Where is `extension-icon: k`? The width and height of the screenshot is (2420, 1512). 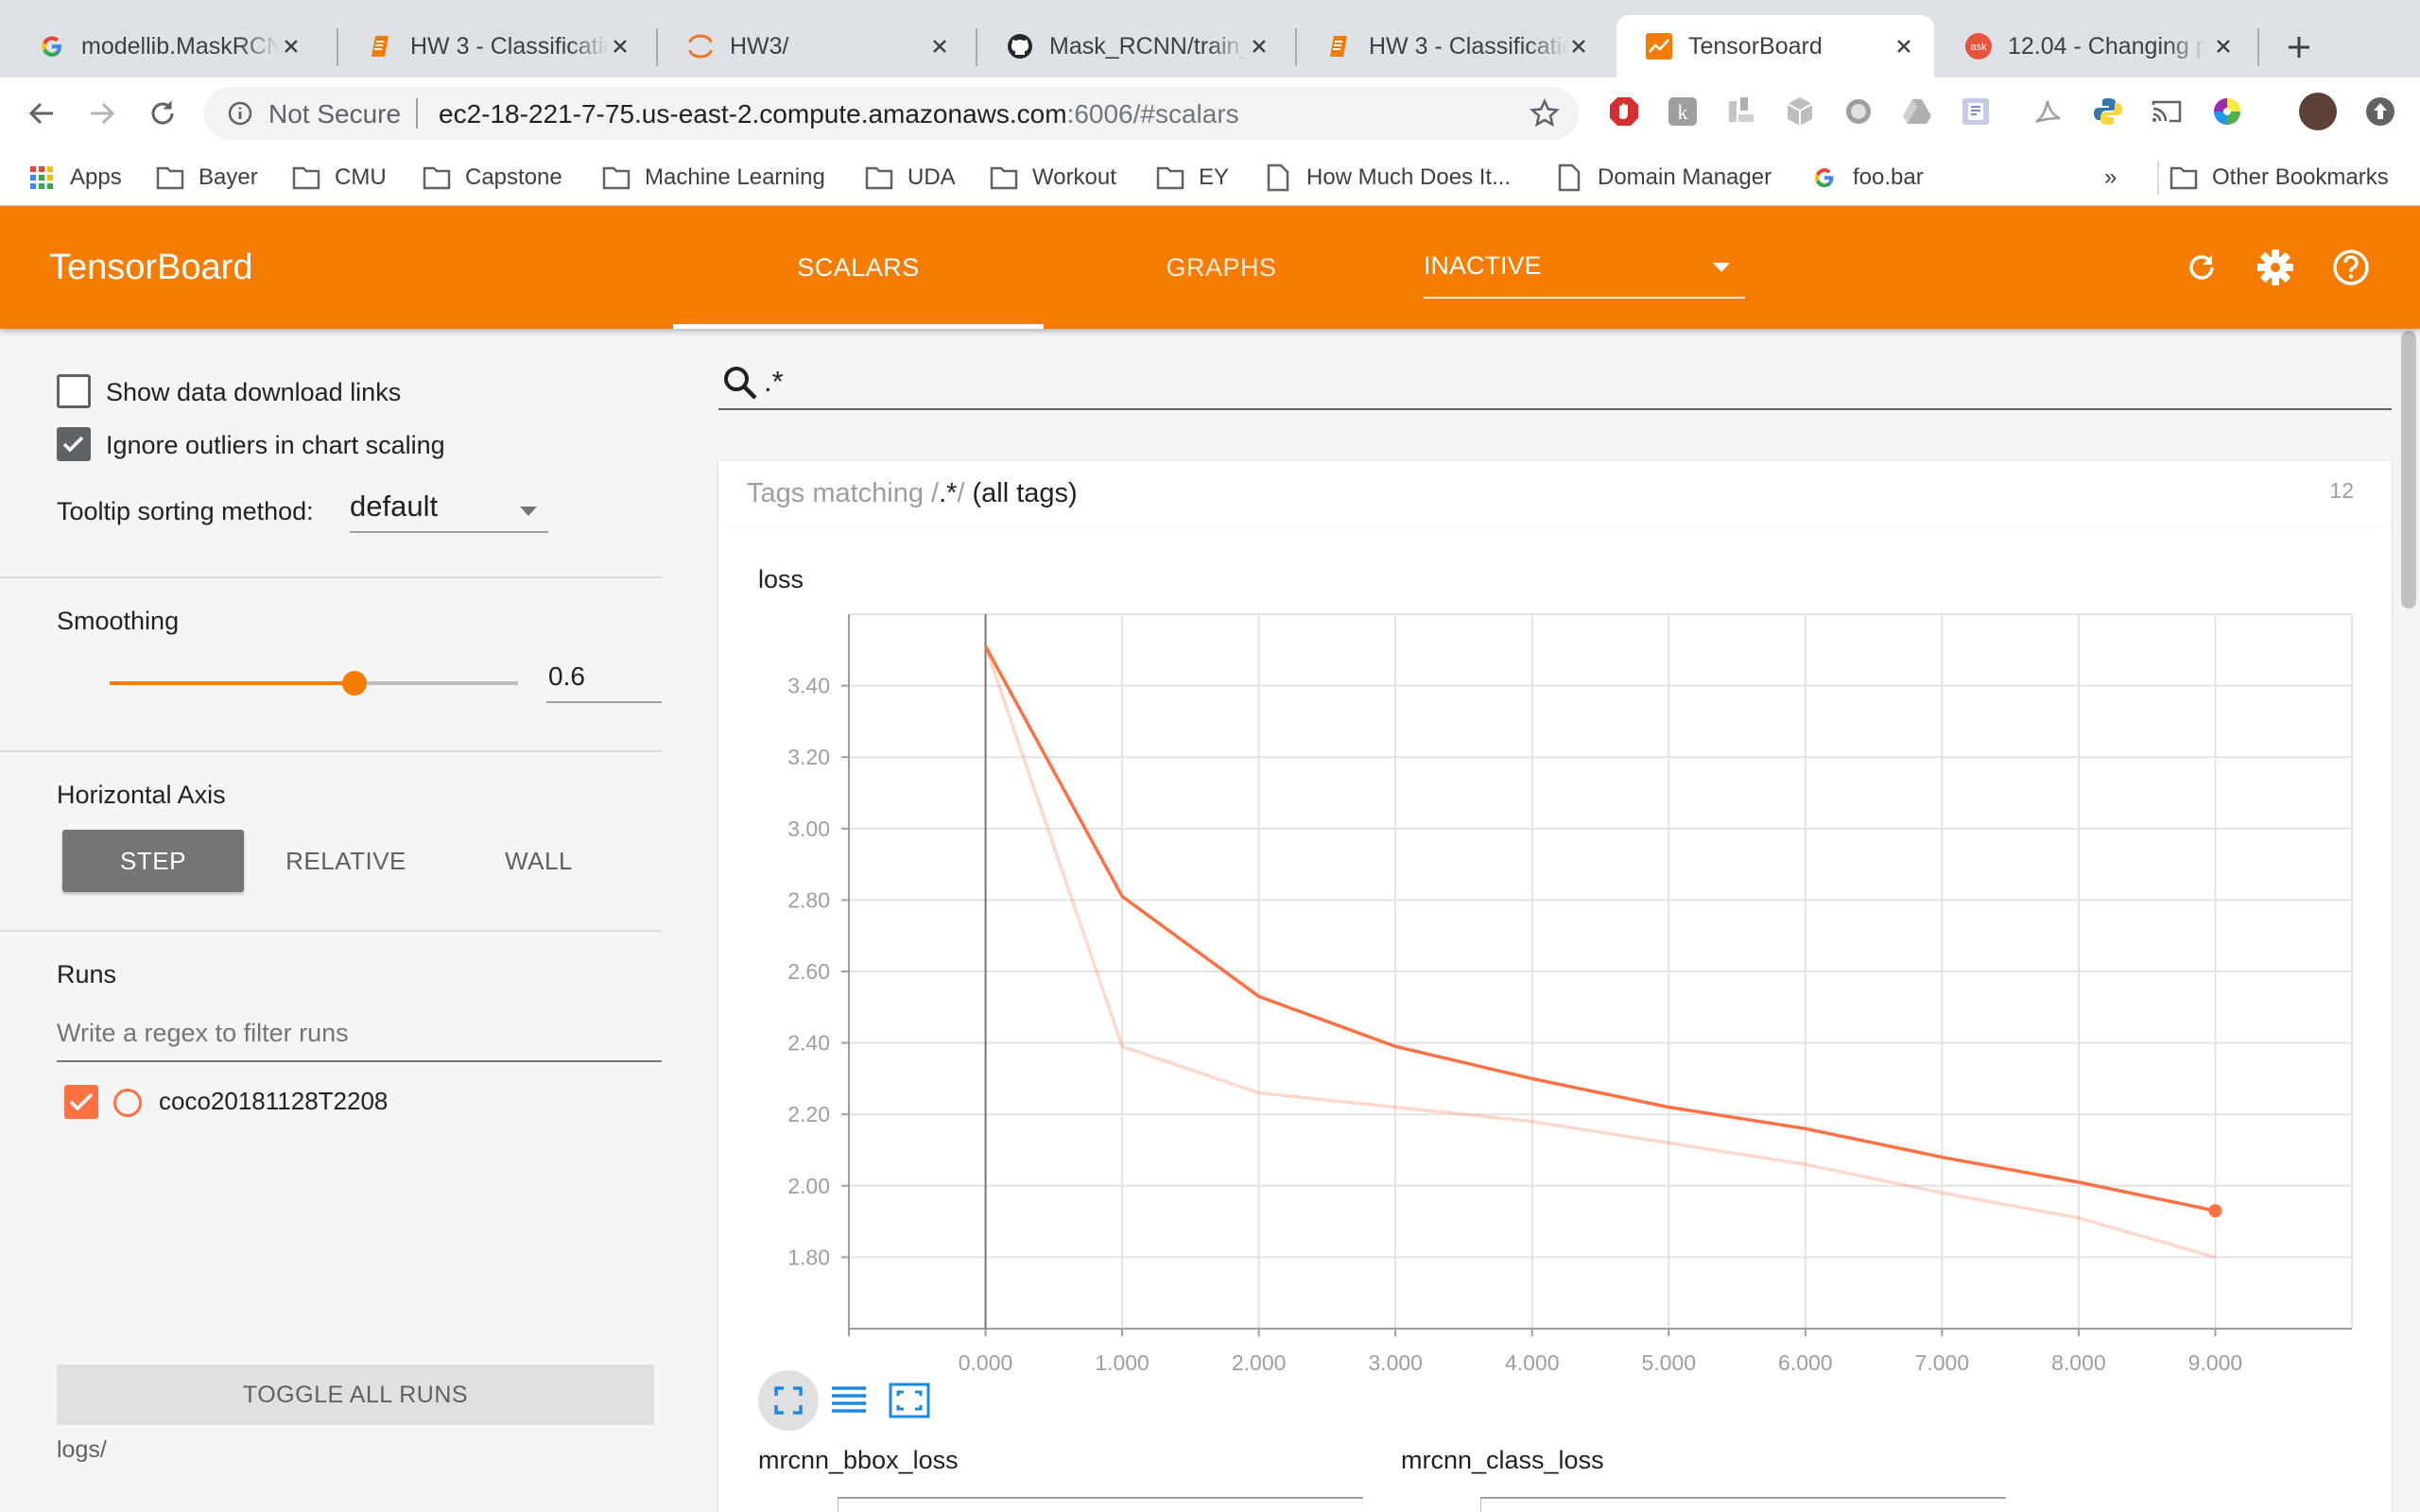
extension-icon: k is located at coordinates (1683, 111).